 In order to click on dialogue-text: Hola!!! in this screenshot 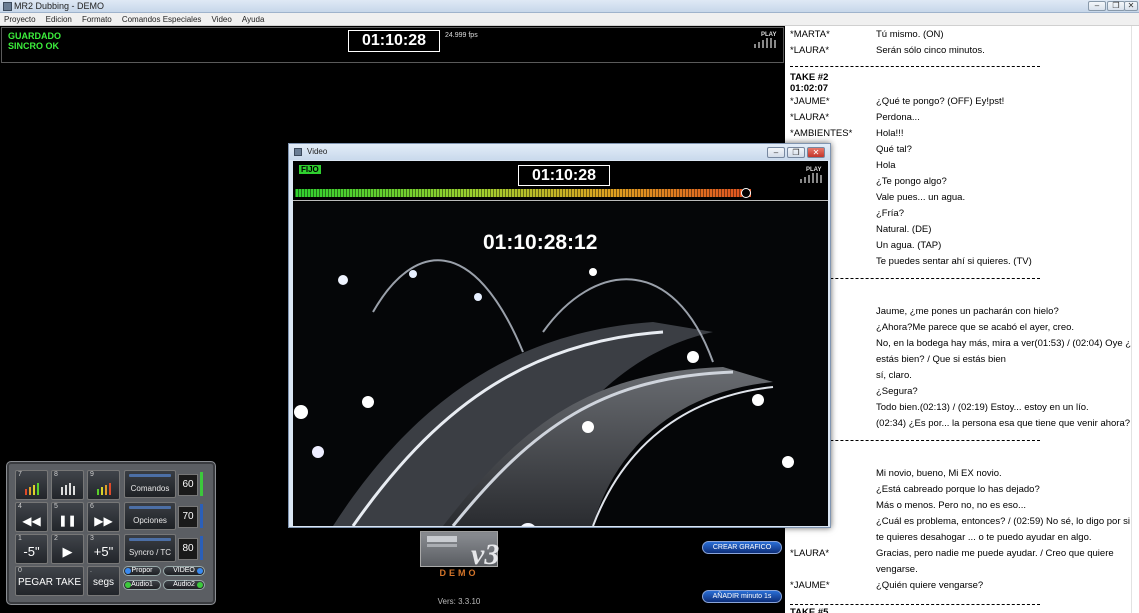, I will do `click(890, 133)`.